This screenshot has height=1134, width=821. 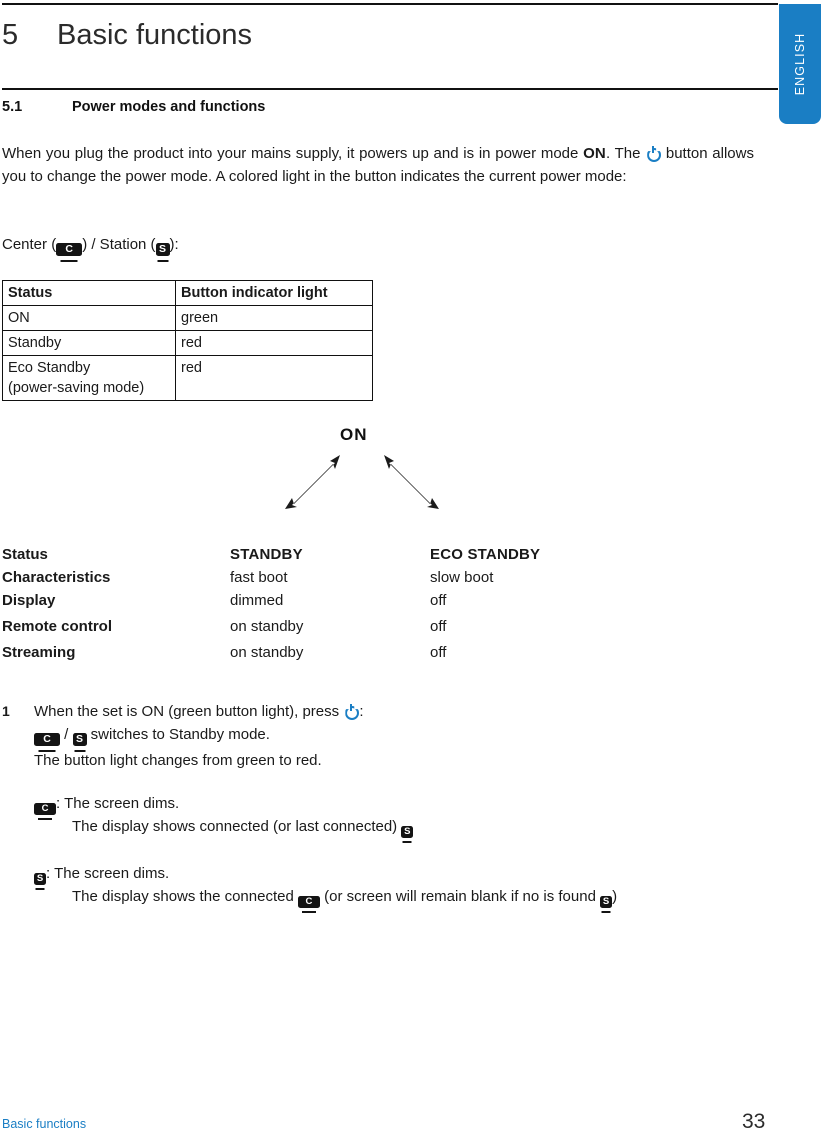 I want to click on center-mode-note-text: : The screen dims., so click(x=118, y=803).